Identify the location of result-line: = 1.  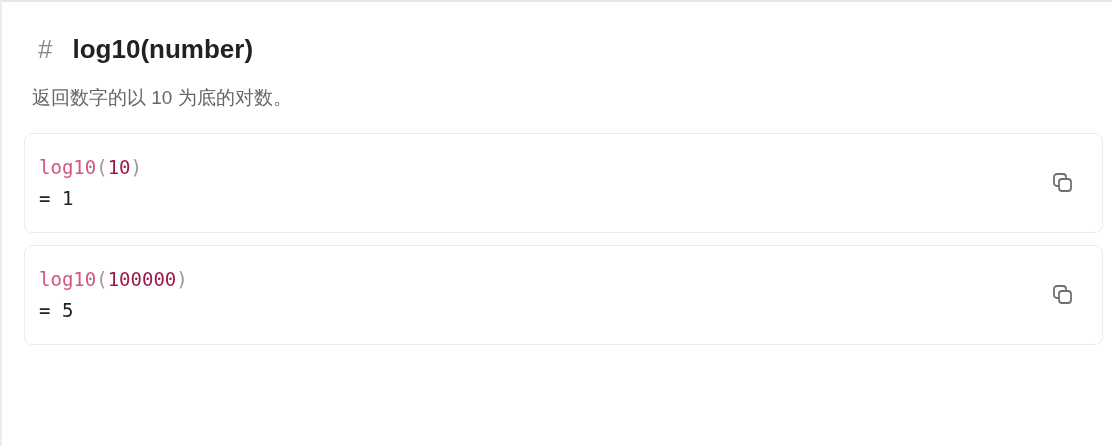
(57, 198).